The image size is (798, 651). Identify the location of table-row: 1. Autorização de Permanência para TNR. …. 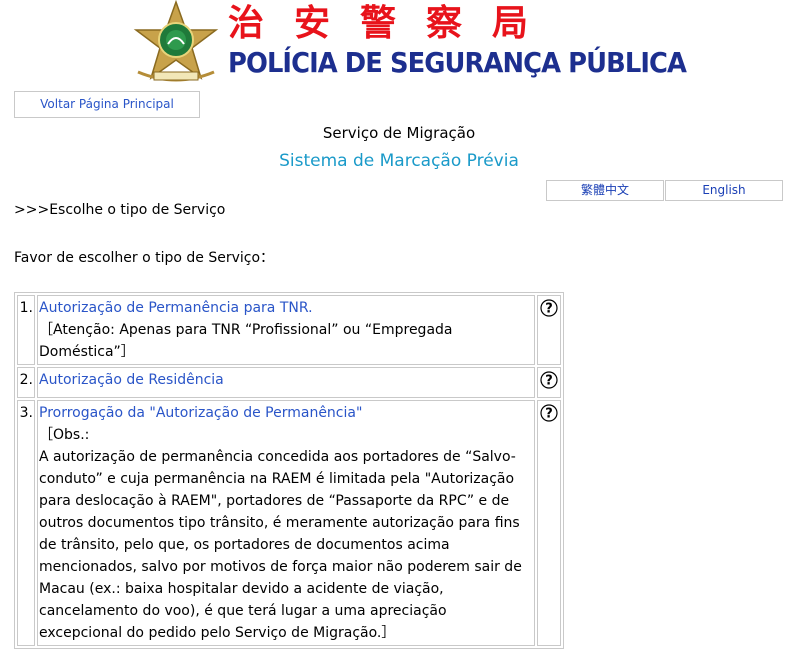
(289, 330).